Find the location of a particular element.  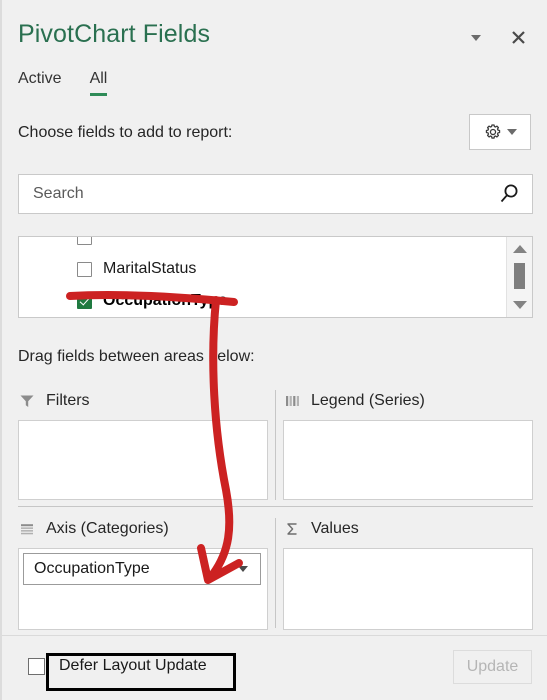

scroll-down-arrow-icon is located at coordinates (519, 305).